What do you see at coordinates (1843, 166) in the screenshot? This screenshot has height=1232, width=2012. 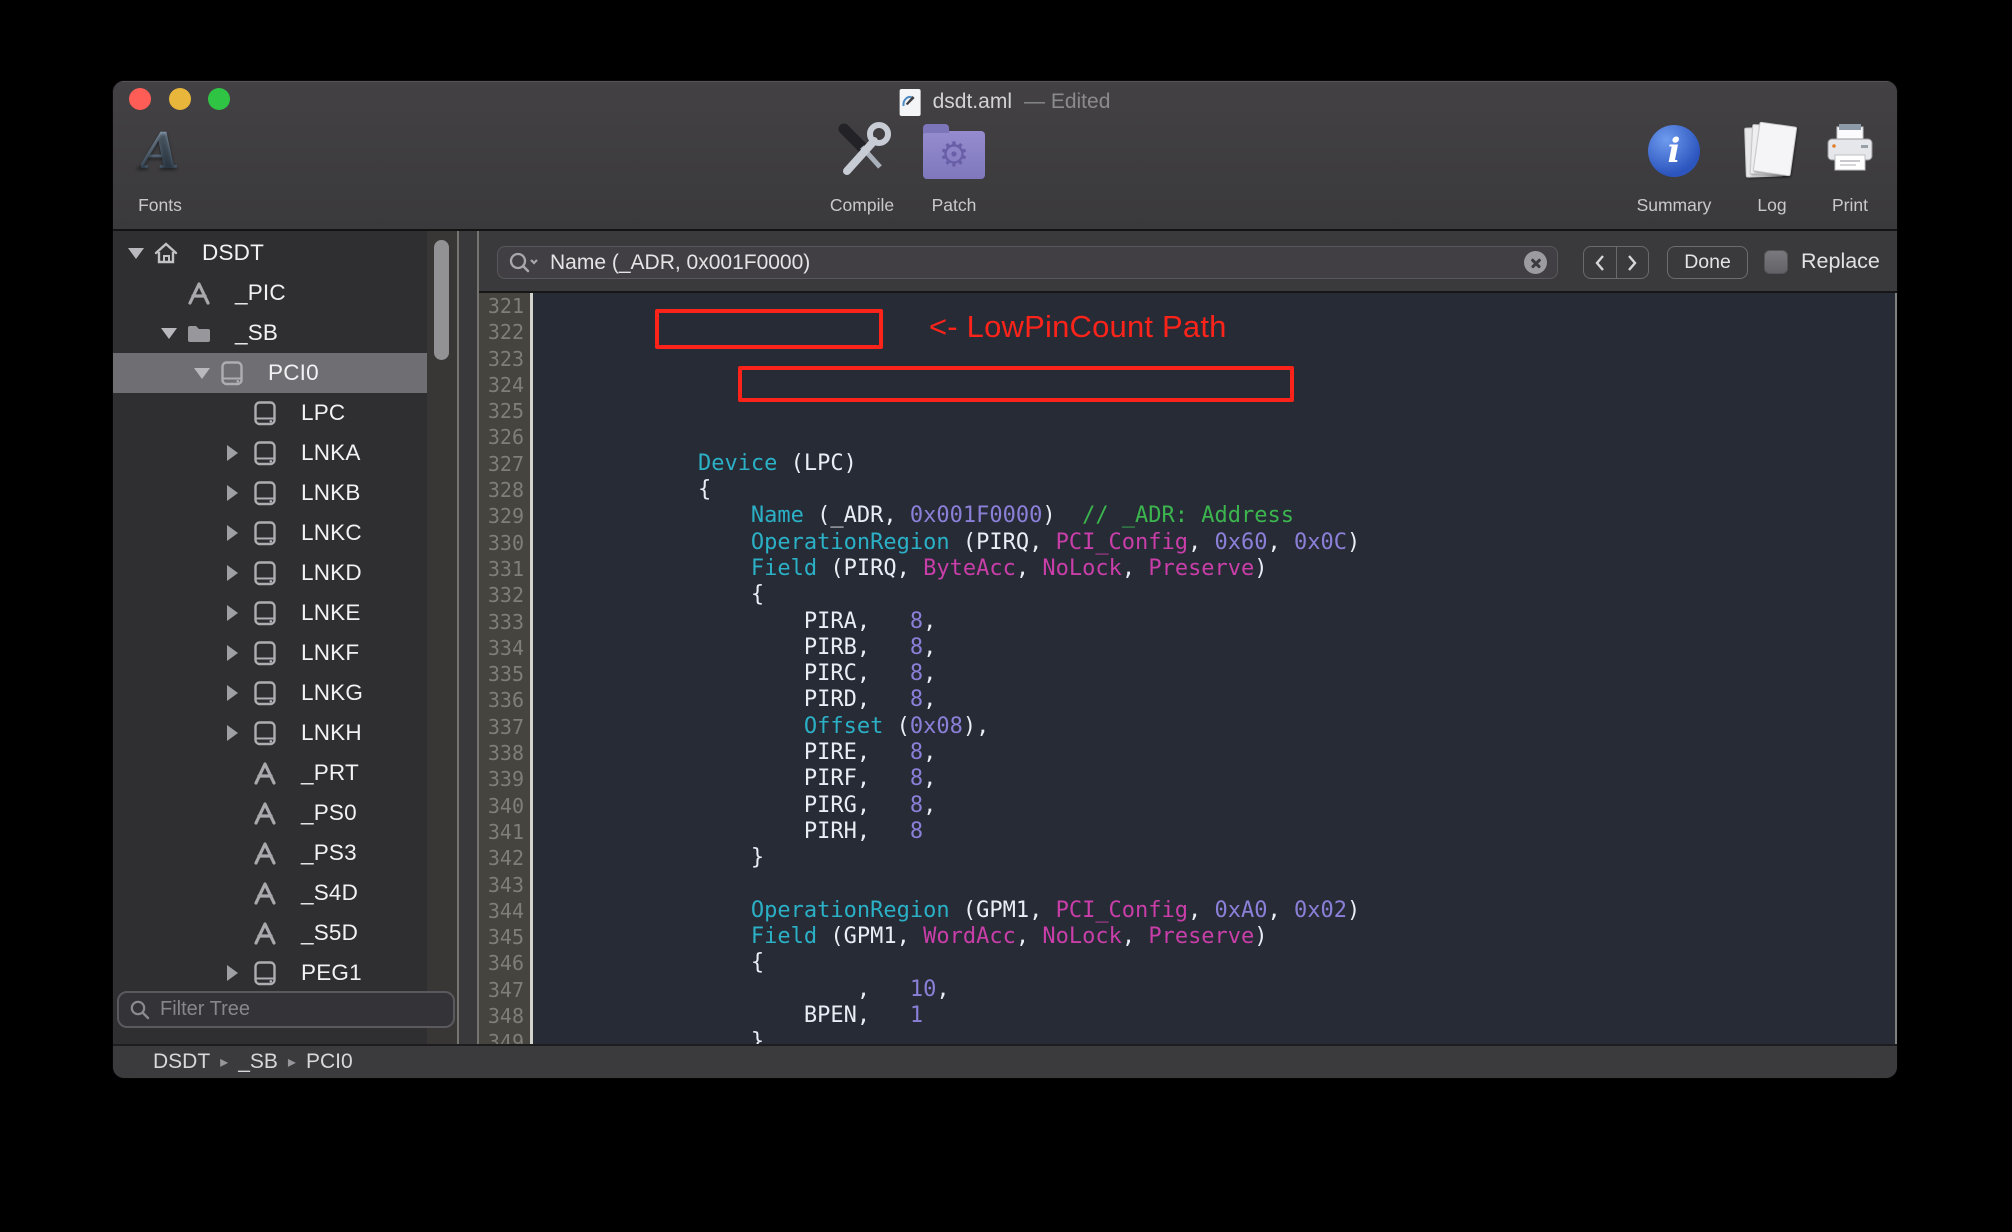 I see `toolbar-print: Print` at bounding box center [1843, 166].